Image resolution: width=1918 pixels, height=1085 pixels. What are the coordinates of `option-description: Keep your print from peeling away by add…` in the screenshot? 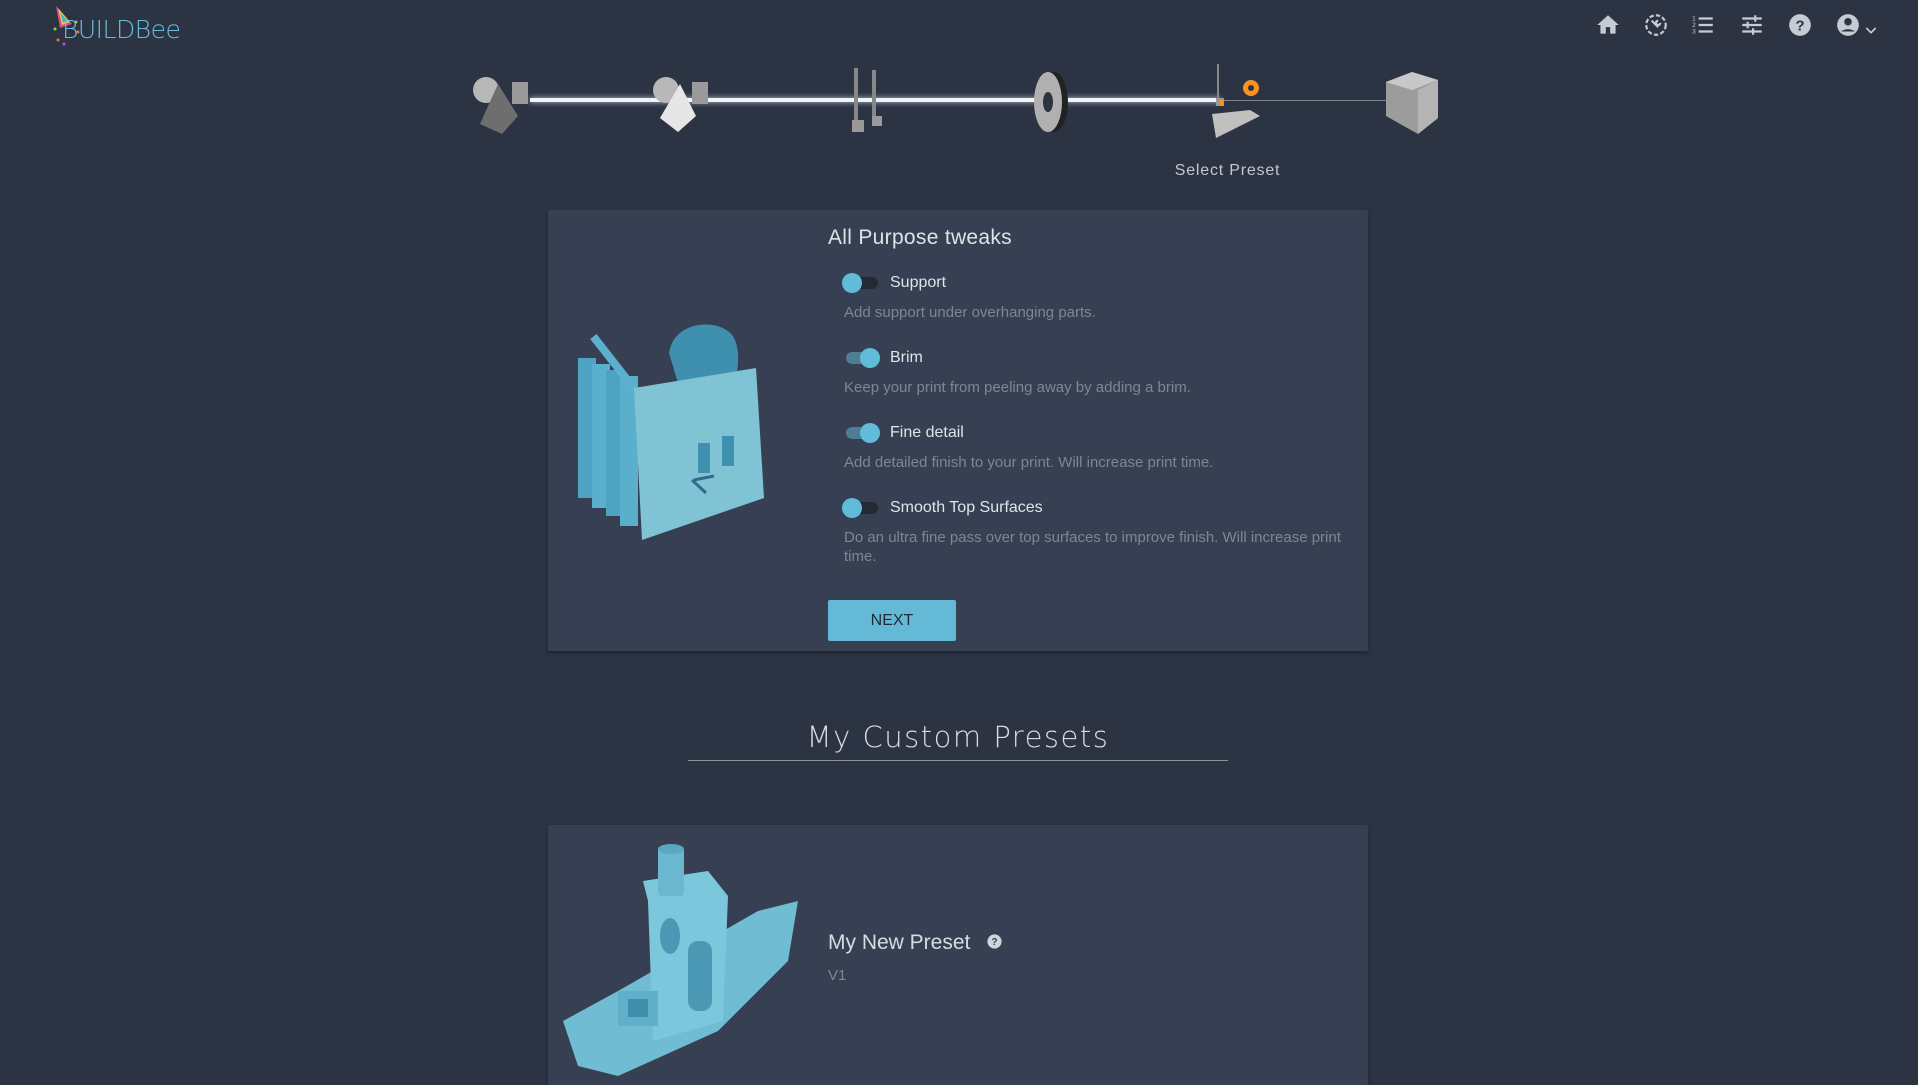 It's located at (1017, 387).